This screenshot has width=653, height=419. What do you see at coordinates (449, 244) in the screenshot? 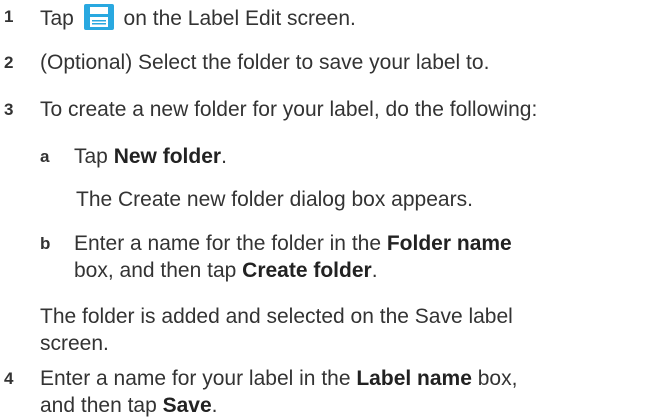
I see `folder-name-term: Folder name` at bounding box center [449, 244].